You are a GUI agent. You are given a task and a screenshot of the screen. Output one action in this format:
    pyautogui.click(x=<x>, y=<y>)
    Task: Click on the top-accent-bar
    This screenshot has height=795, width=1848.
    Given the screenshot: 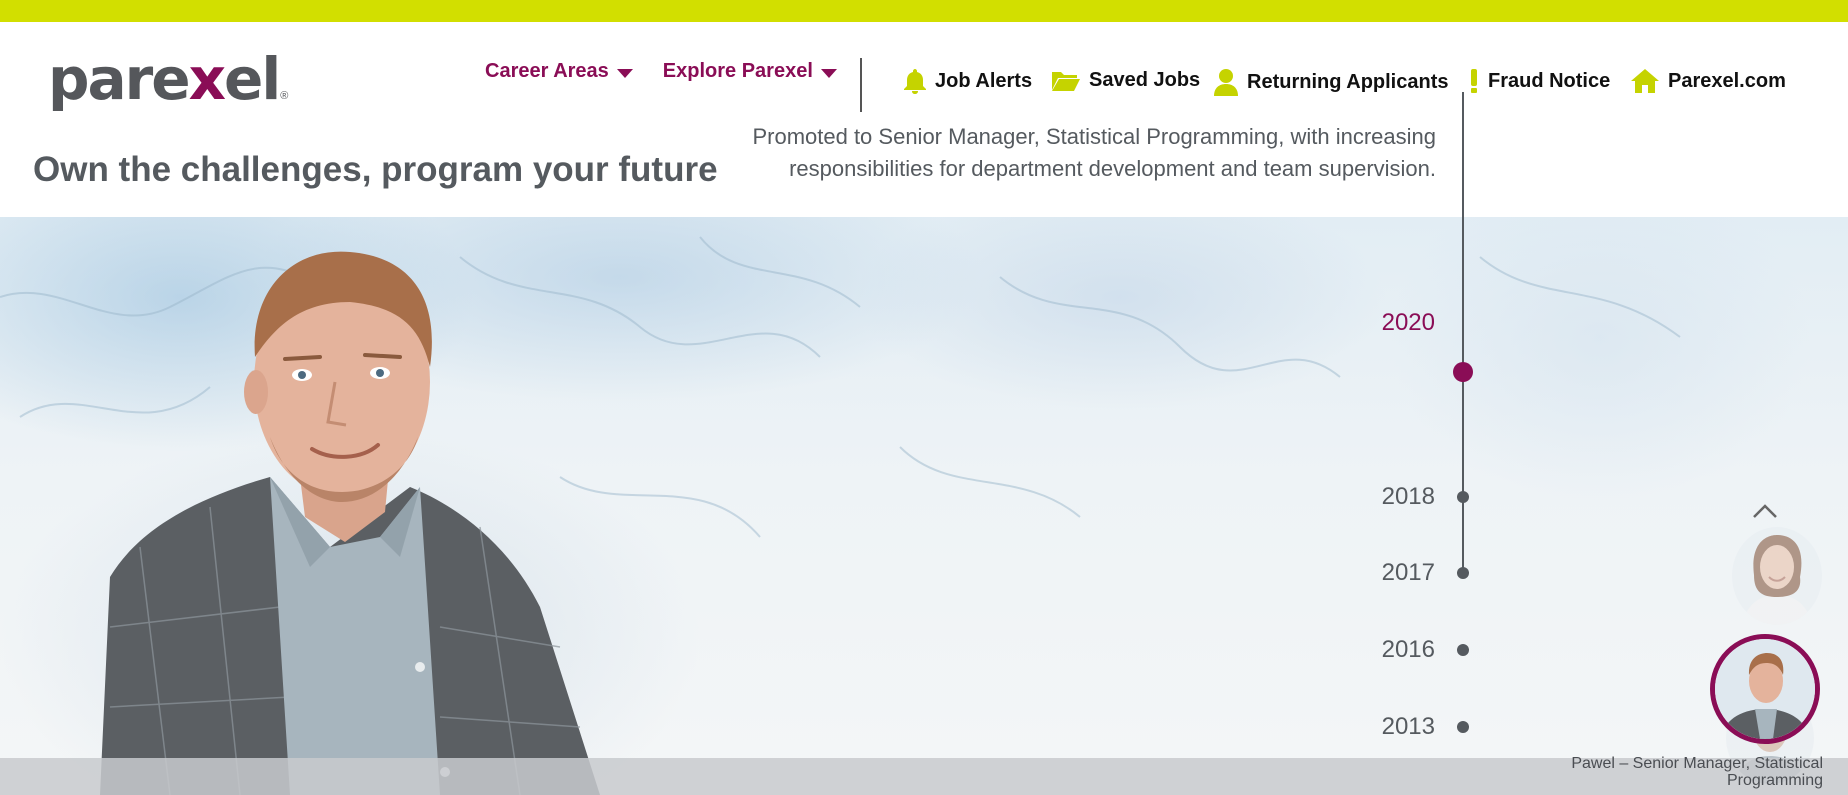 What is the action you would take?
    pyautogui.click(x=924, y=11)
    